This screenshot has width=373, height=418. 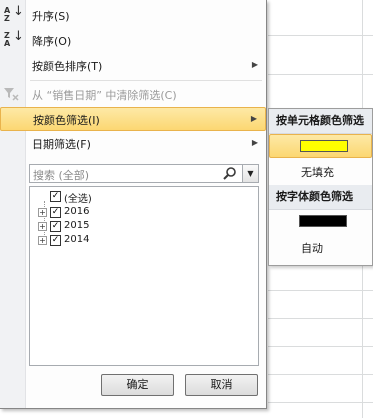 I want to click on clear-filter-item: 从 “销售日期” 中清除筛选(C), so click(x=133, y=95).